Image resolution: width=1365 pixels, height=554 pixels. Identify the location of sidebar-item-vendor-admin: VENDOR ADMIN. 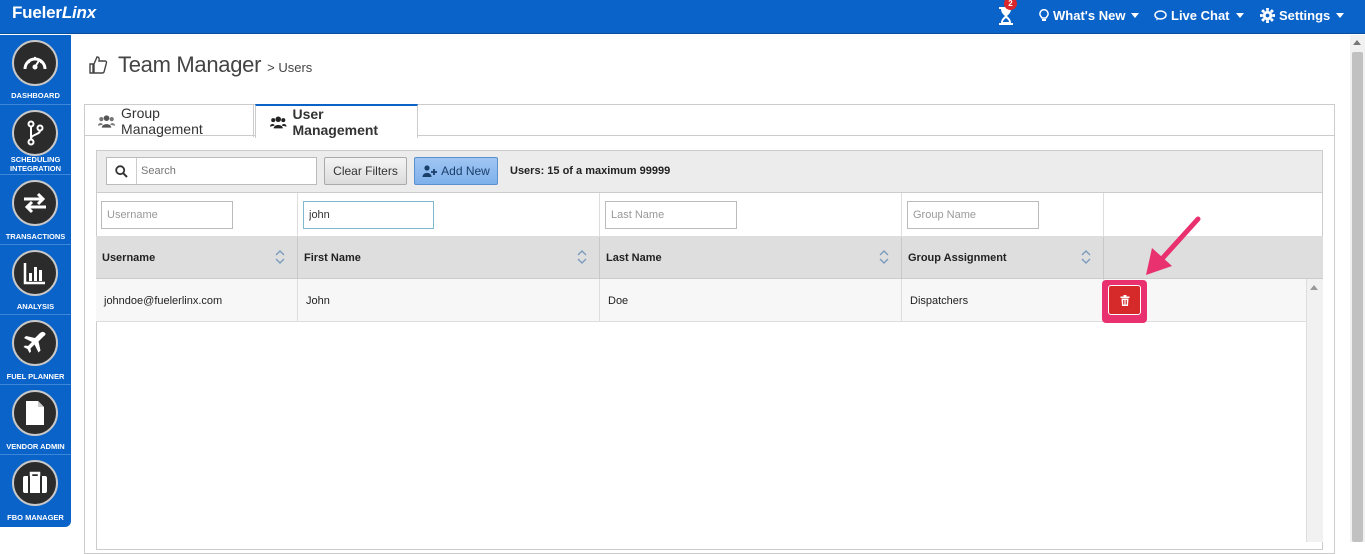
(35, 420).